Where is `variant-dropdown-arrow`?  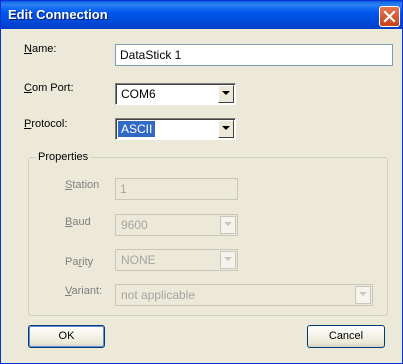 variant-dropdown-arrow is located at coordinates (363, 295).